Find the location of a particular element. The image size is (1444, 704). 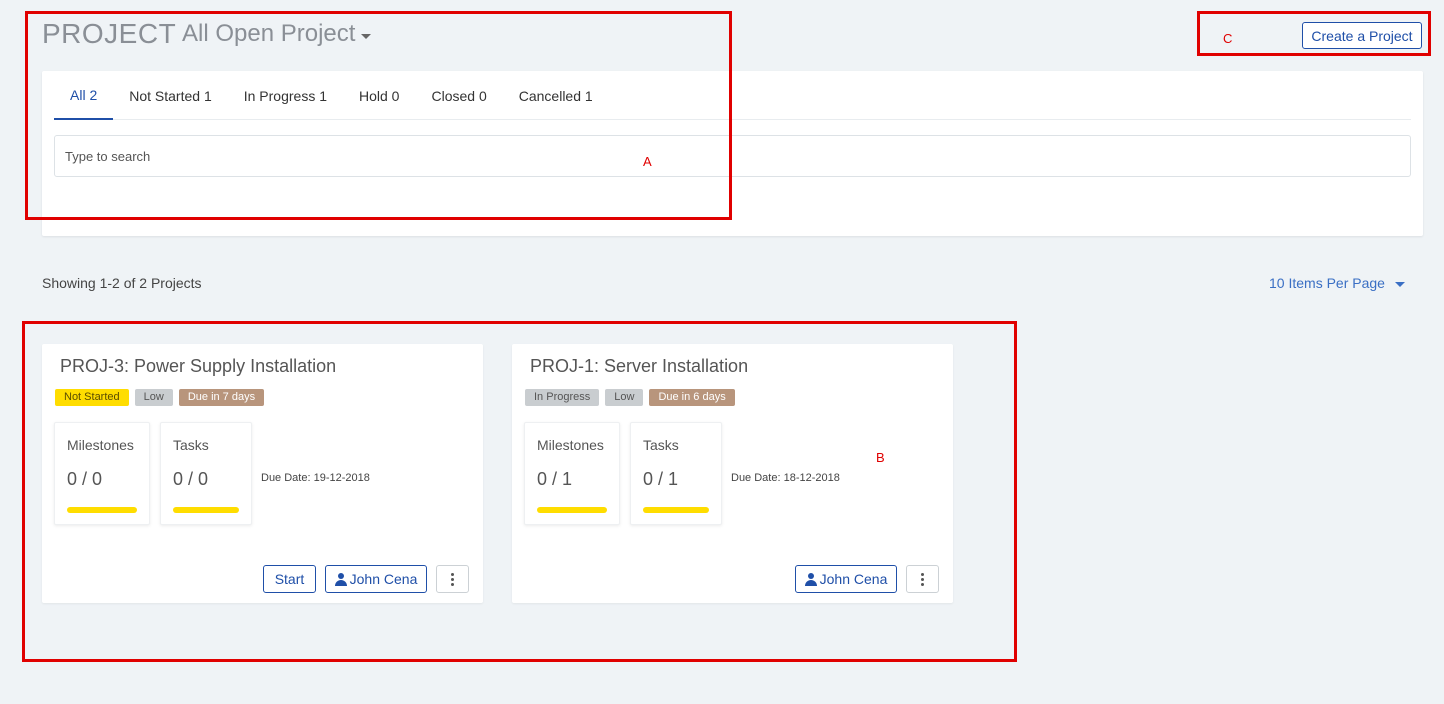

annotation-box-a is located at coordinates (378, 115).